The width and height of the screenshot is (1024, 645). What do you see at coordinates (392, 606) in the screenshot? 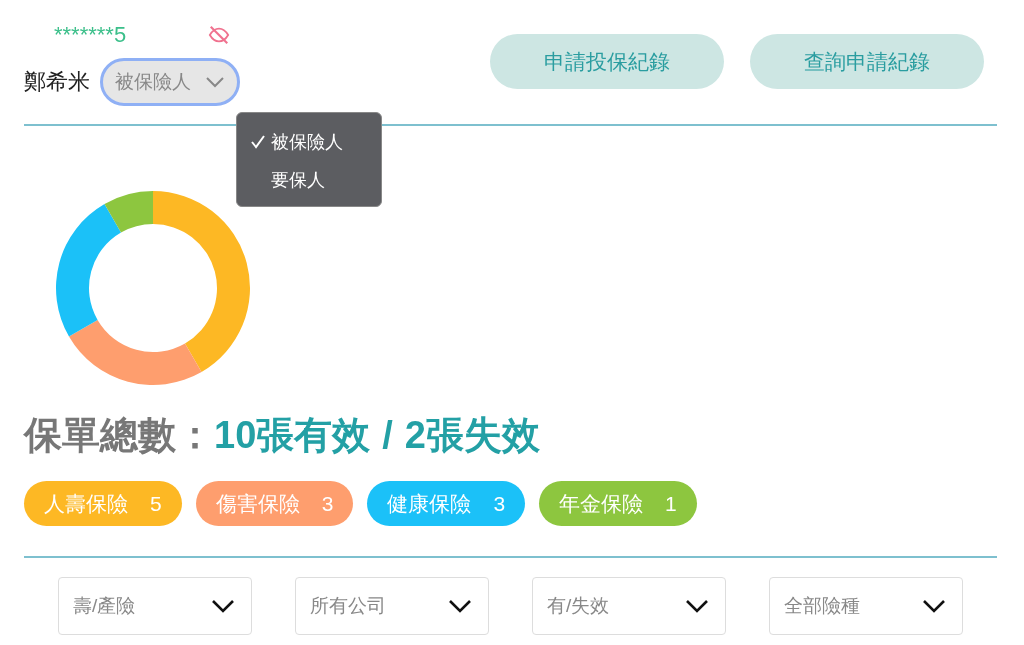
I see `filter-select: 所有公司` at bounding box center [392, 606].